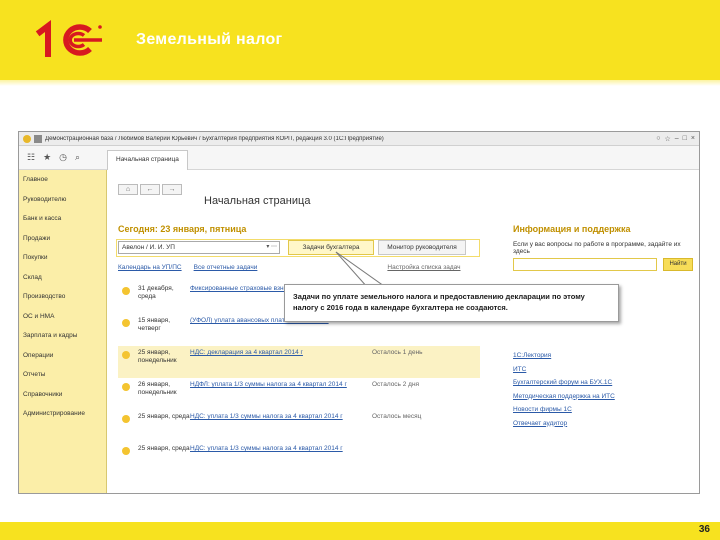 This screenshot has height=540, width=720. Describe the element at coordinates (396, 384) in the screenshot. I see `task-status: Осталось 2 дня` at that location.